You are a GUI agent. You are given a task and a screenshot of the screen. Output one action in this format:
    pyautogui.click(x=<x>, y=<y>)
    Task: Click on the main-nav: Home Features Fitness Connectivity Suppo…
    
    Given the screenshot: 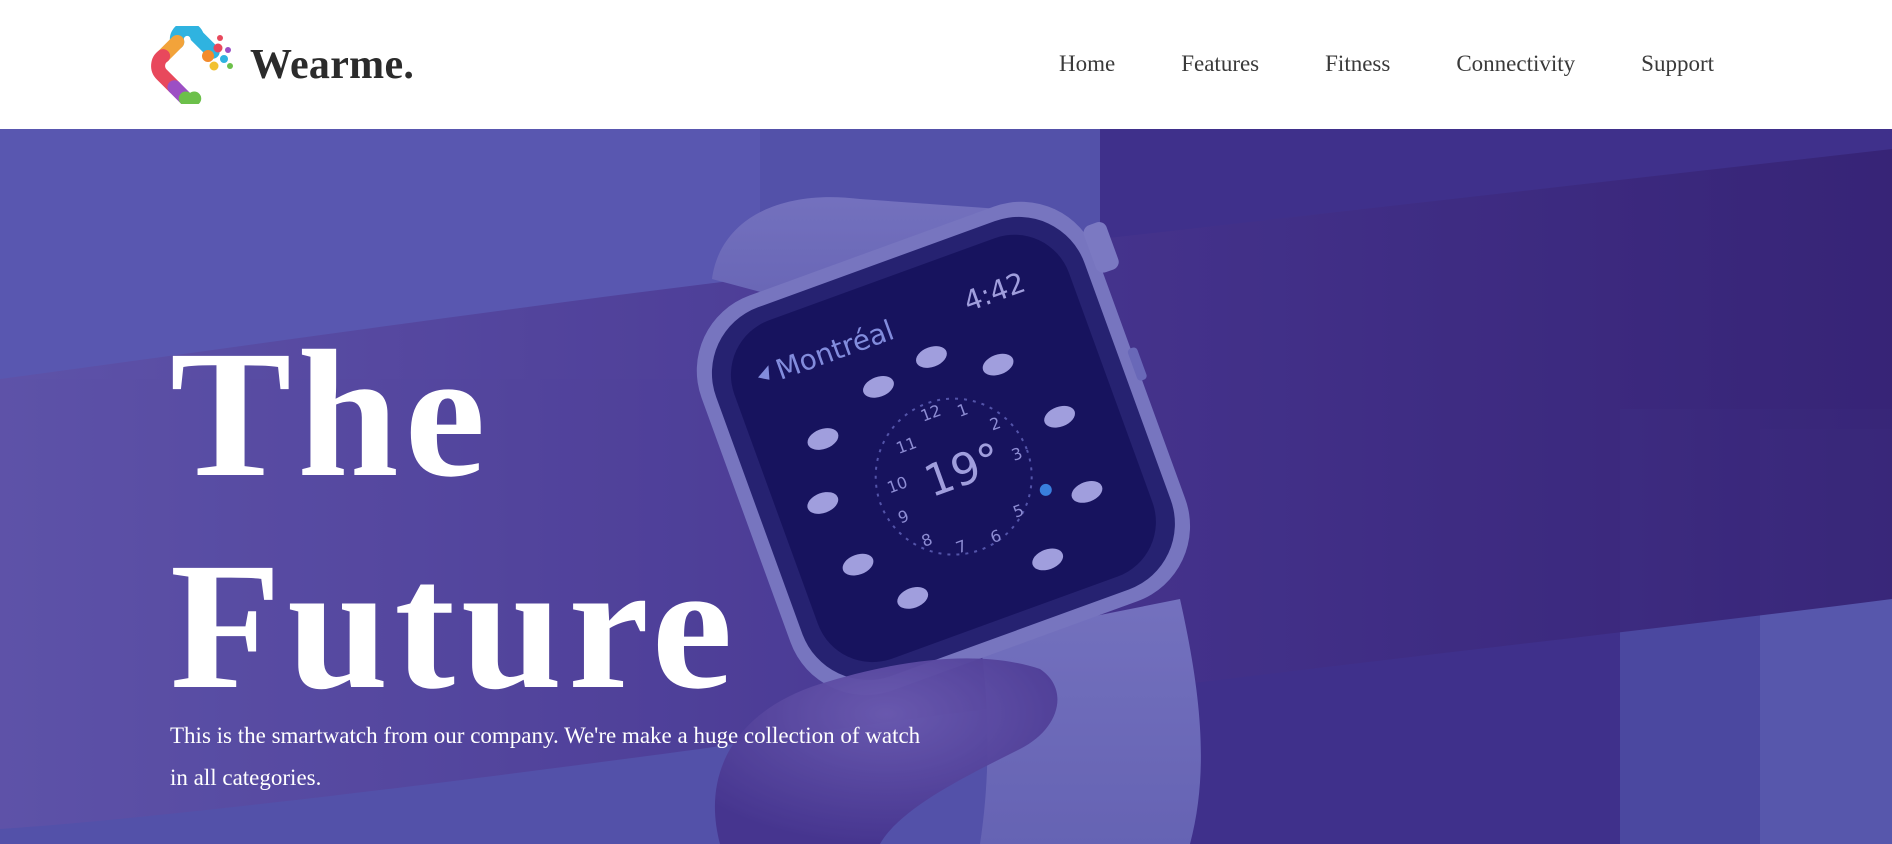 What is the action you would take?
    pyautogui.click(x=1386, y=64)
    